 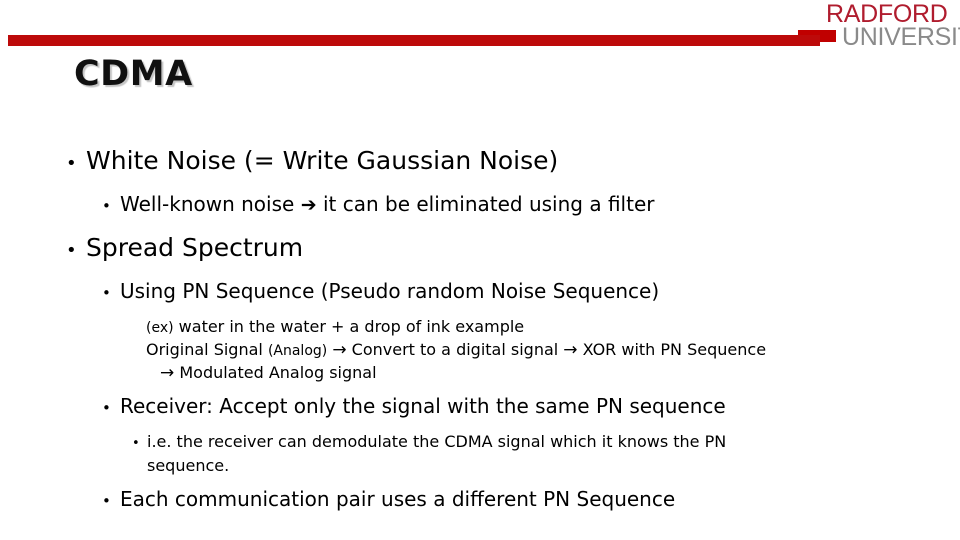 I want to click on receiver-detail-continuation: sequence., so click(x=533, y=466).